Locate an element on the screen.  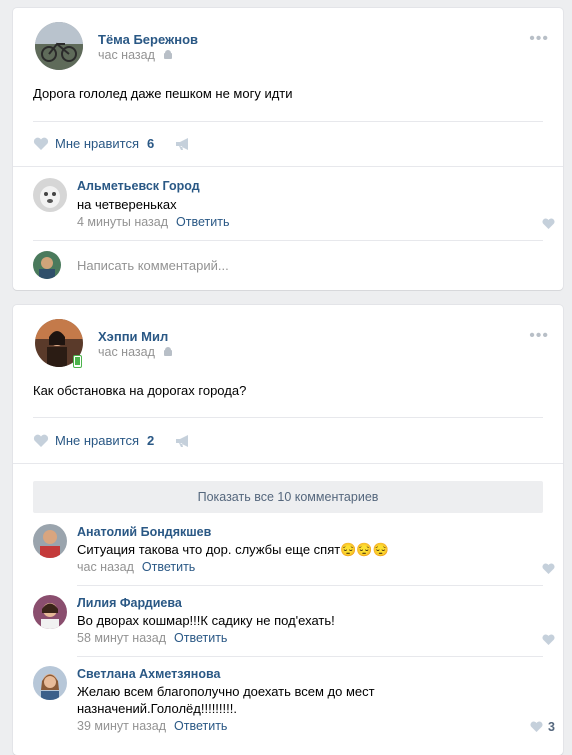
avatar-dog-photo is located at coordinates (50, 195).